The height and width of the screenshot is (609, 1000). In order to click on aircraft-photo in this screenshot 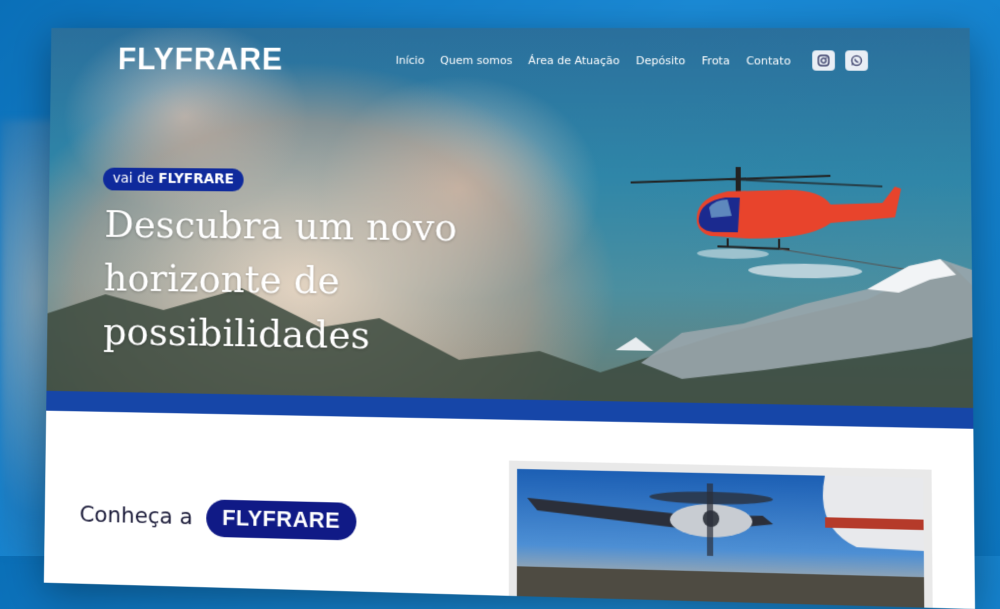, I will do `click(721, 535)`.